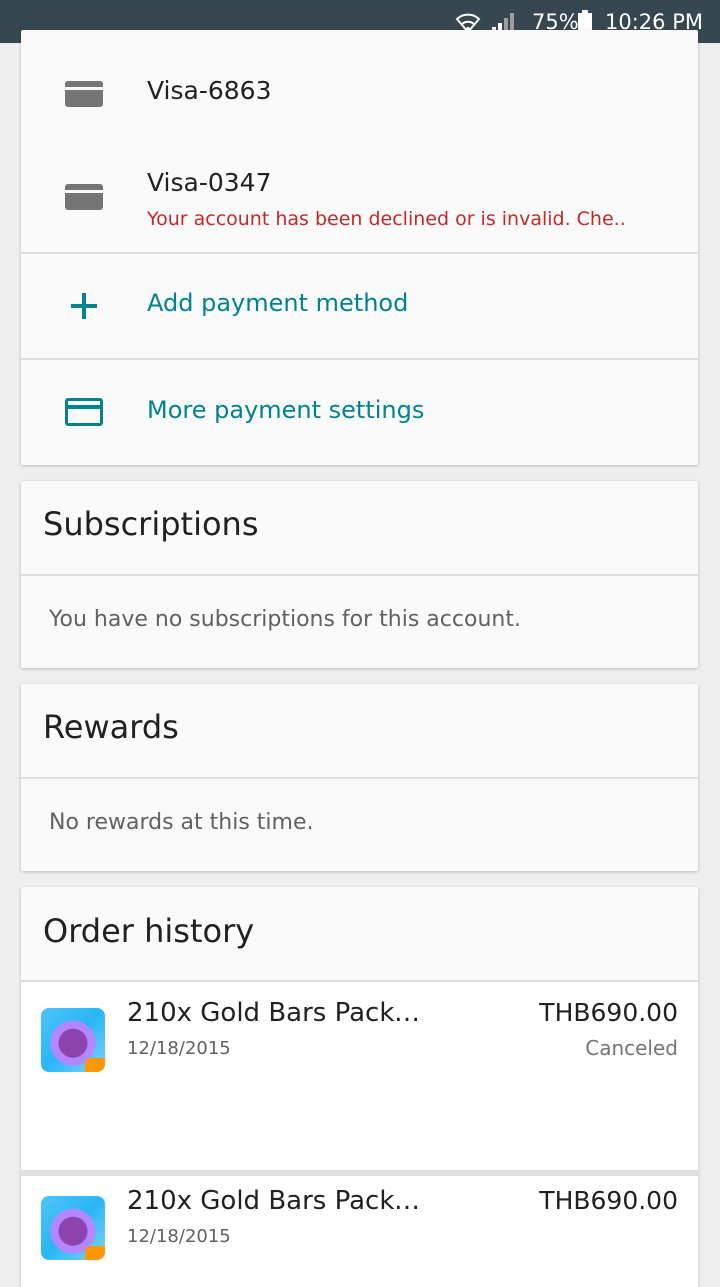 The image size is (720, 1287). What do you see at coordinates (209, 182) in the screenshot?
I see `payment-method-name: Visa-0347` at bounding box center [209, 182].